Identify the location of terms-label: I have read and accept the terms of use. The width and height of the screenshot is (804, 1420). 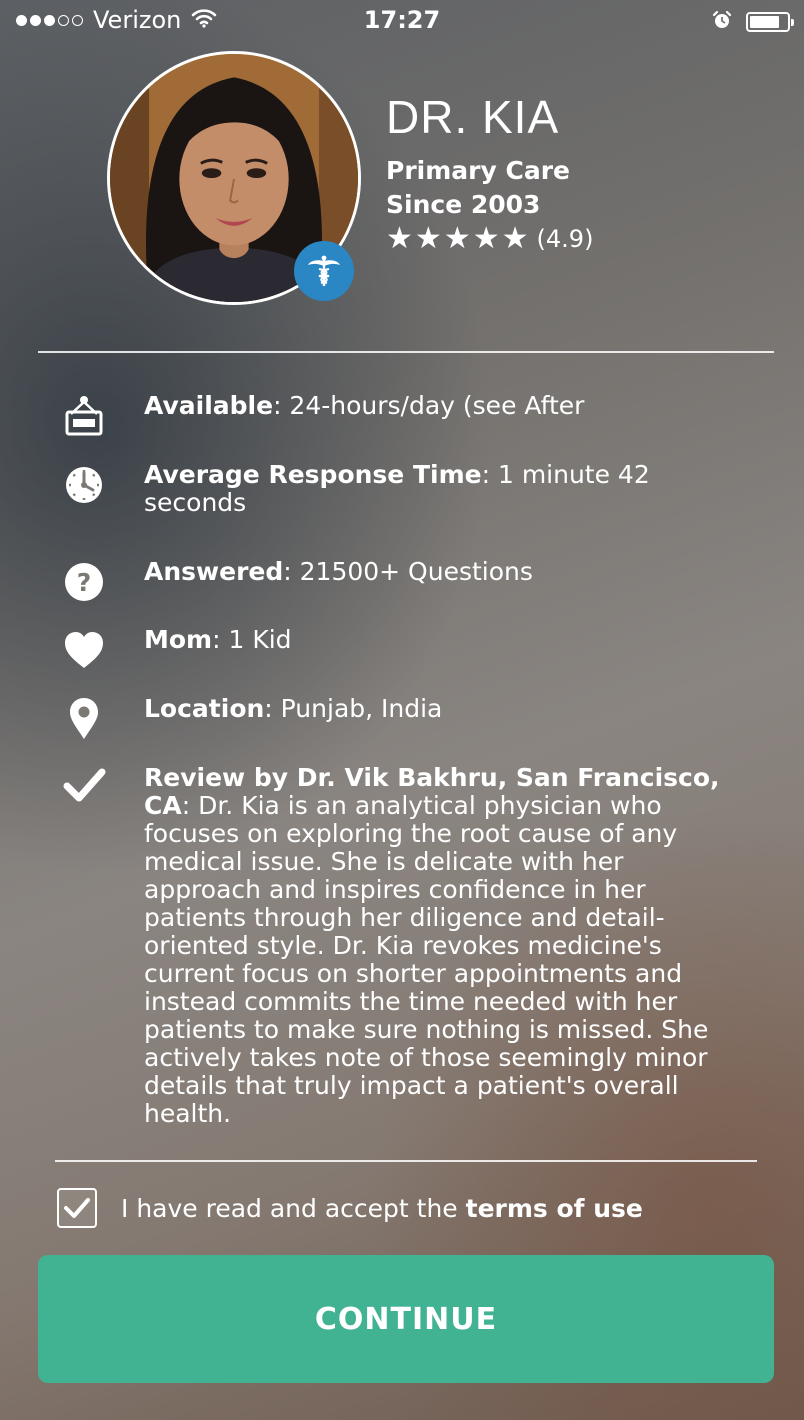
(382, 1208).